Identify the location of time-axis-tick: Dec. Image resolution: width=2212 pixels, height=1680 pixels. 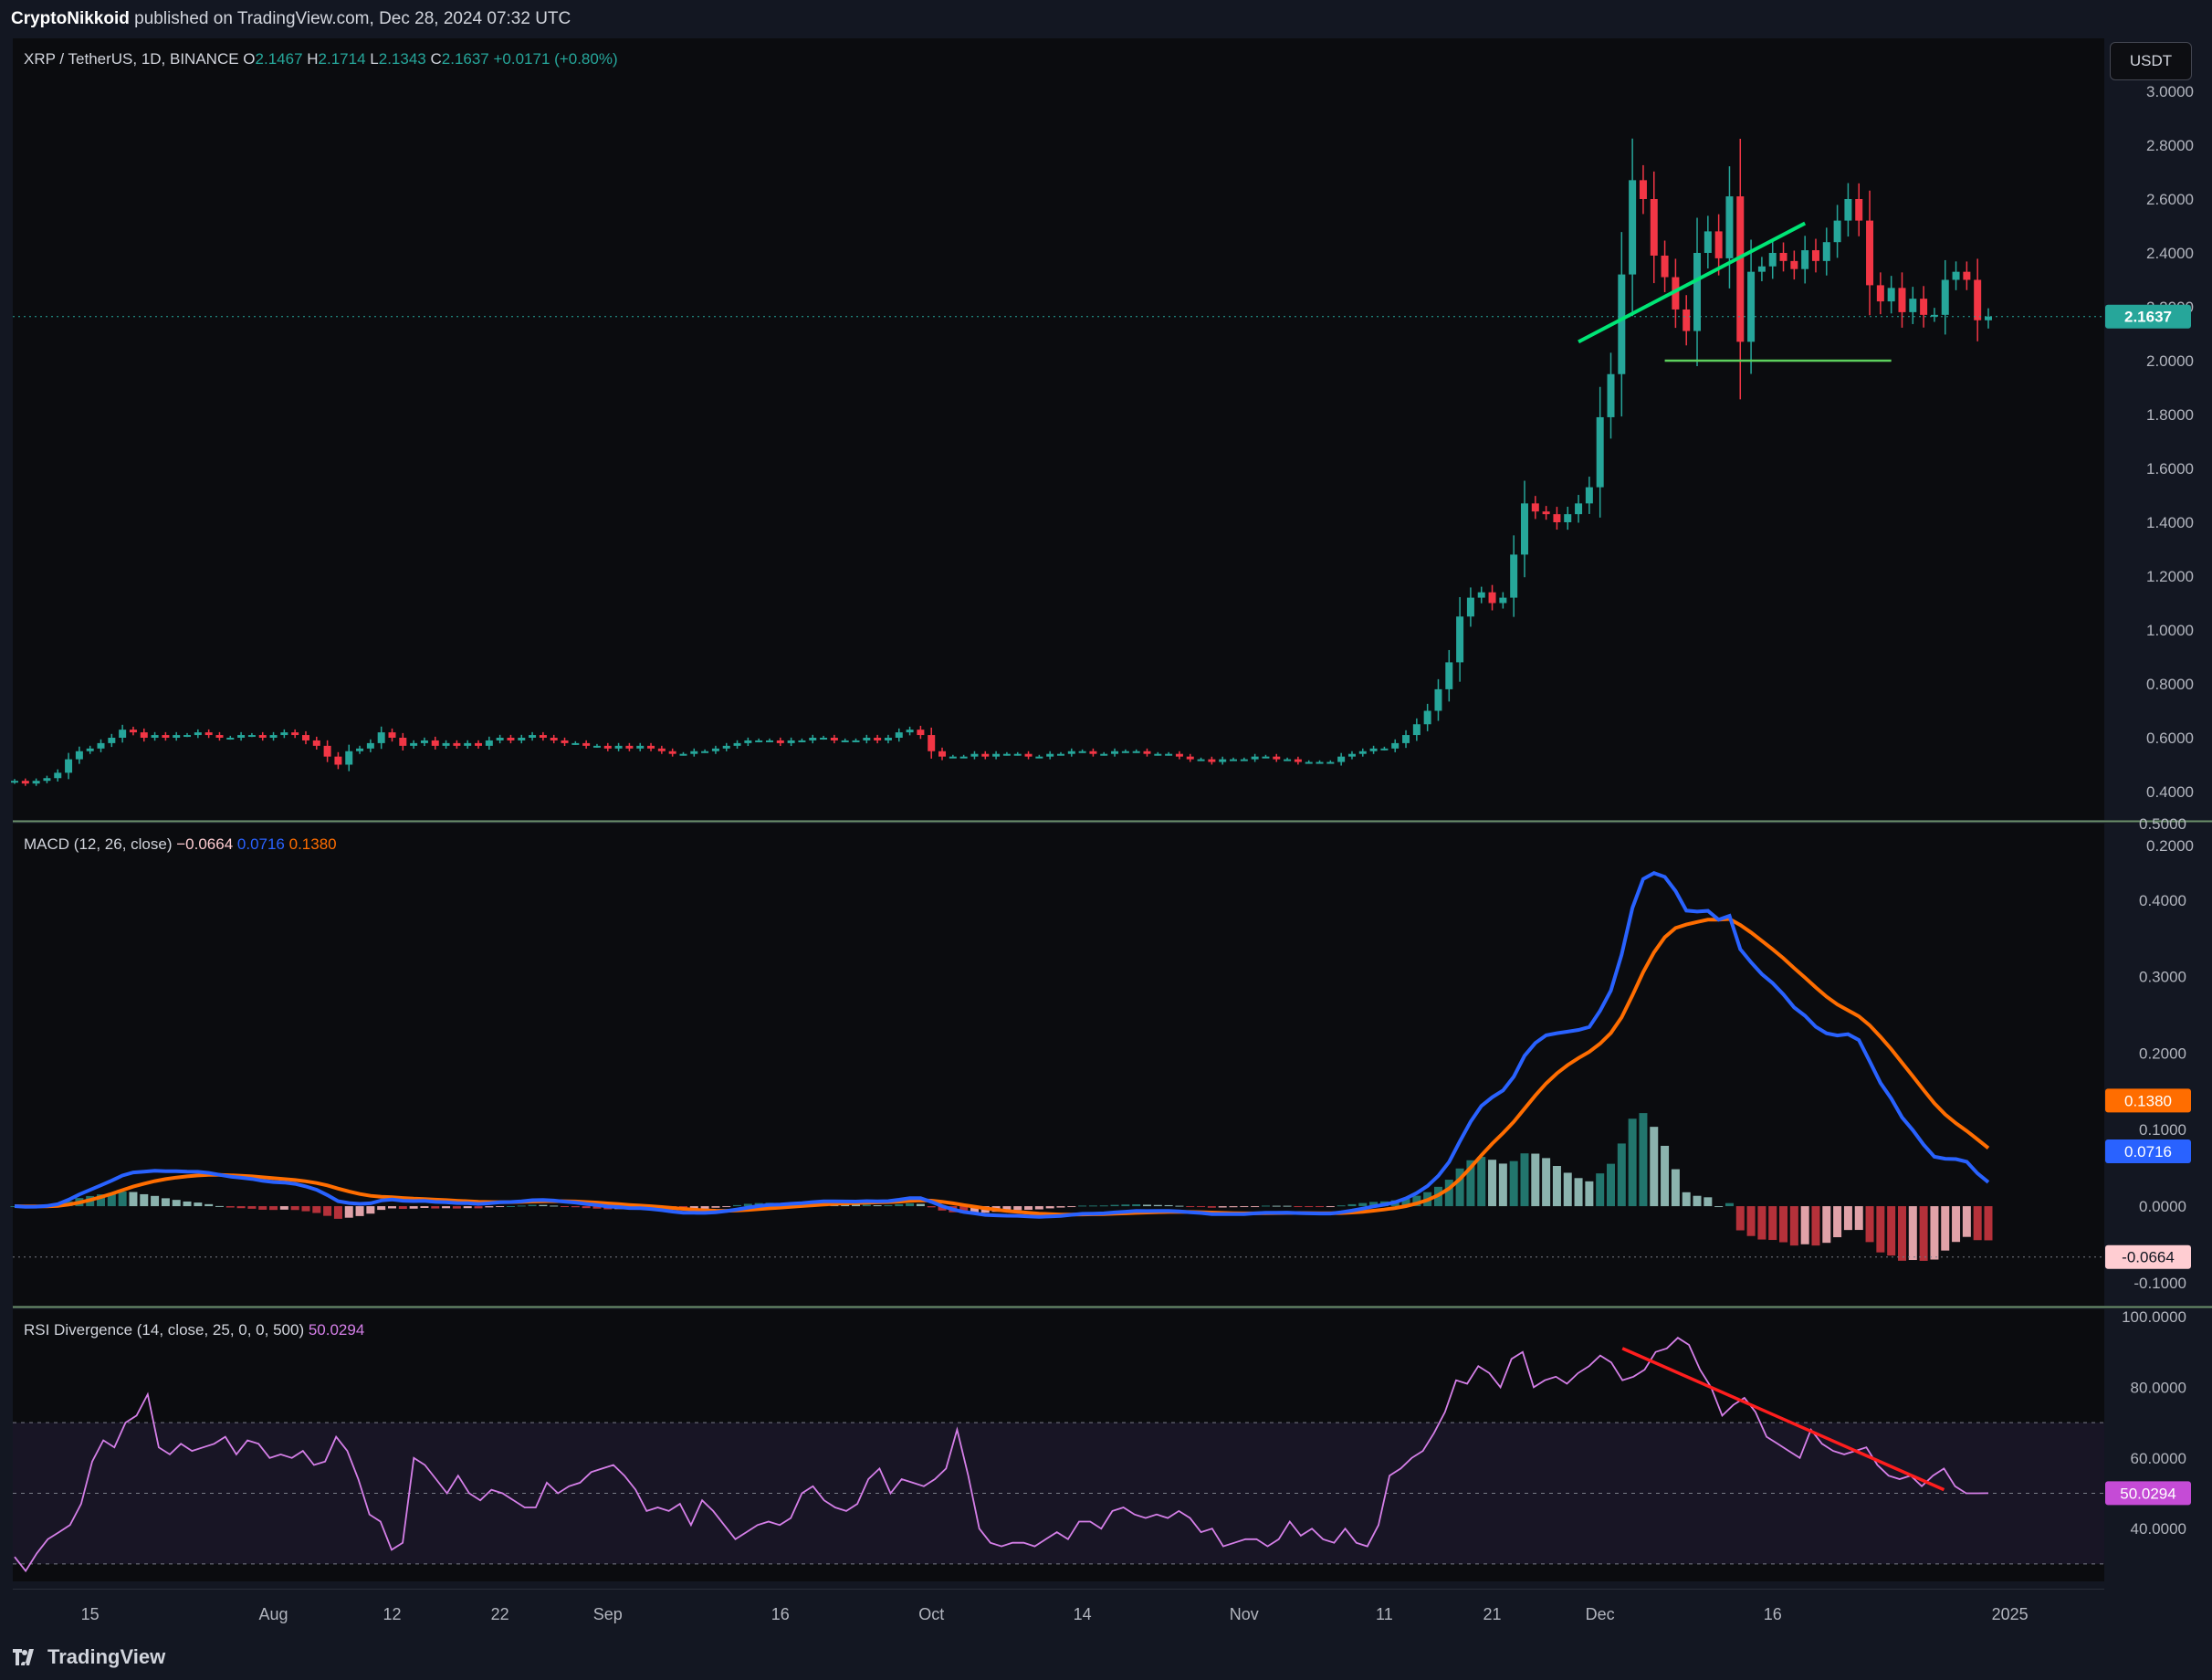
(1600, 1614).